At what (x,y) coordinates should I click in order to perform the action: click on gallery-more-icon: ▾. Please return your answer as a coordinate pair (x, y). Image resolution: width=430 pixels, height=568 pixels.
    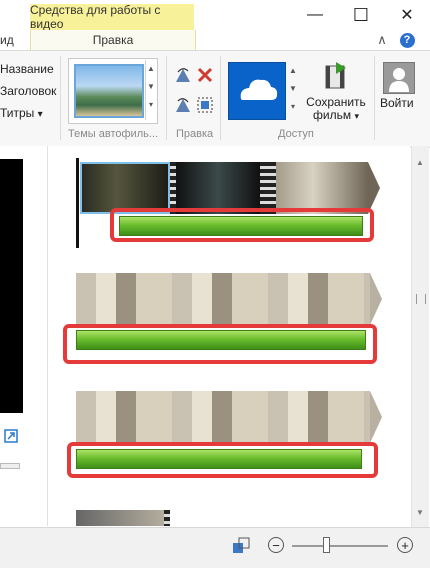
    Looking at the image, I should click on (150, 104).